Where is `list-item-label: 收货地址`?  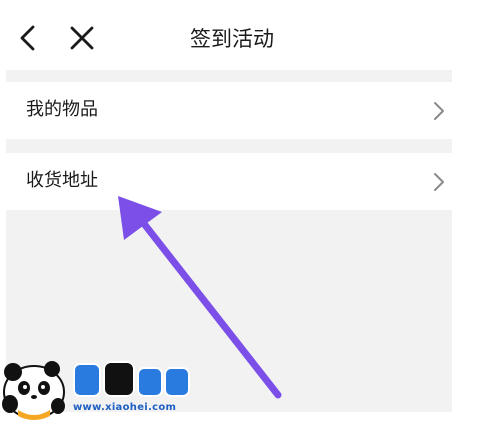 list-item-label: 收货地址 is located at coordinates (62, 180).